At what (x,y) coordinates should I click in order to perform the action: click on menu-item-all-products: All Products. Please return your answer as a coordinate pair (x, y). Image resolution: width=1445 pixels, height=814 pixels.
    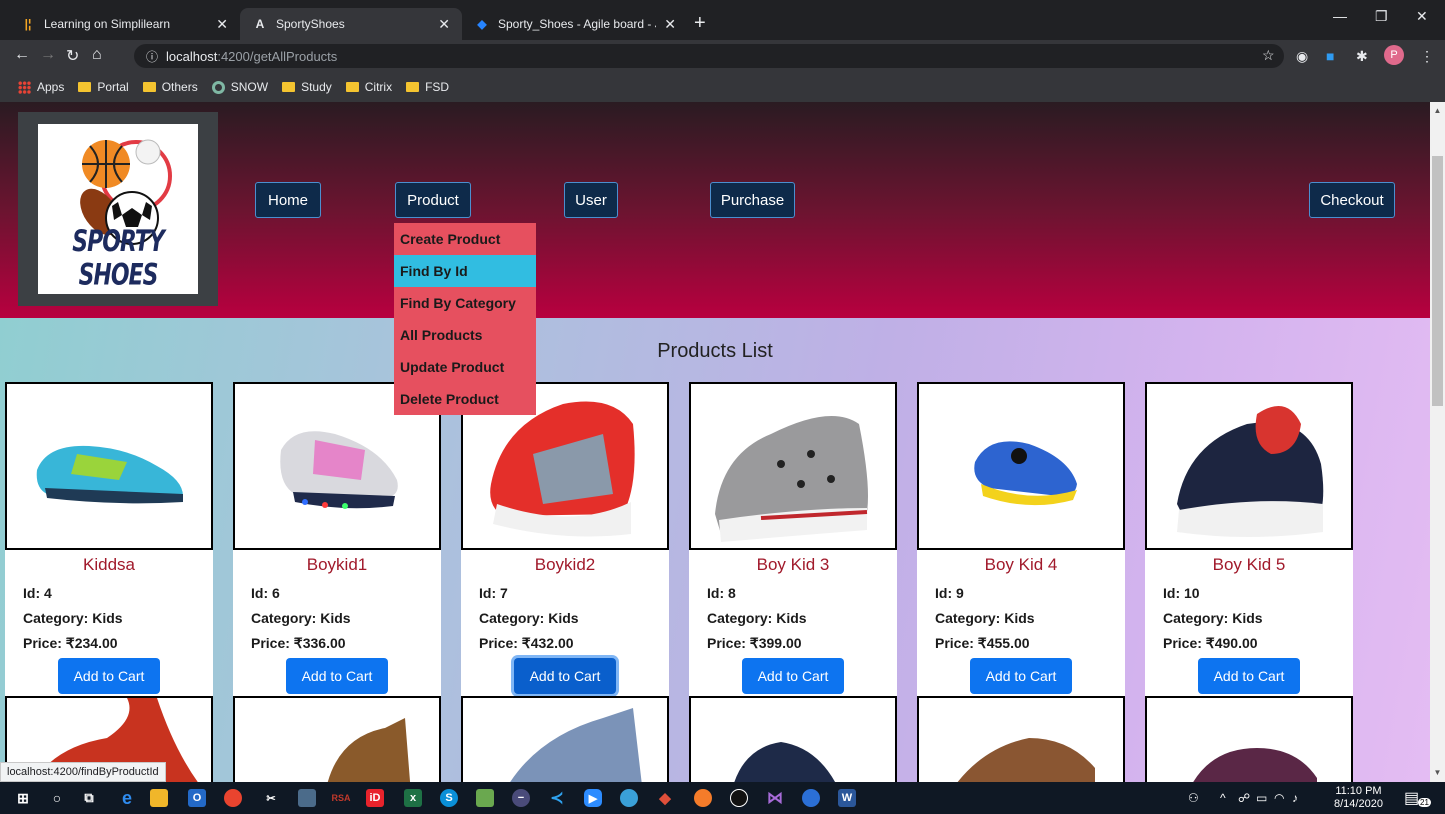
    Looking at the image, I should click on (465, 335).